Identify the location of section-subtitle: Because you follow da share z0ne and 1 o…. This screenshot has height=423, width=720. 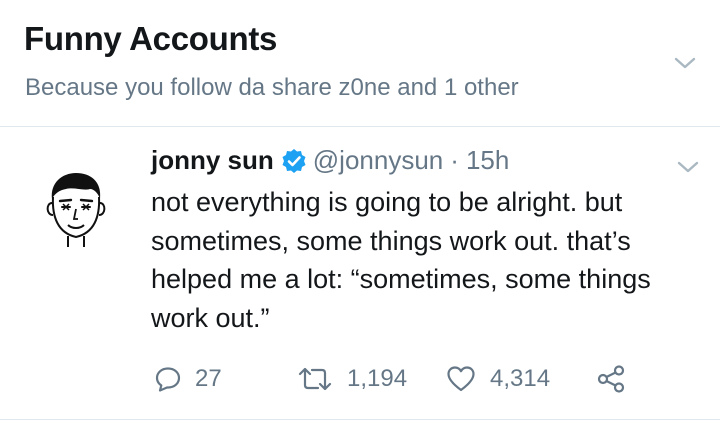
(272, 87).